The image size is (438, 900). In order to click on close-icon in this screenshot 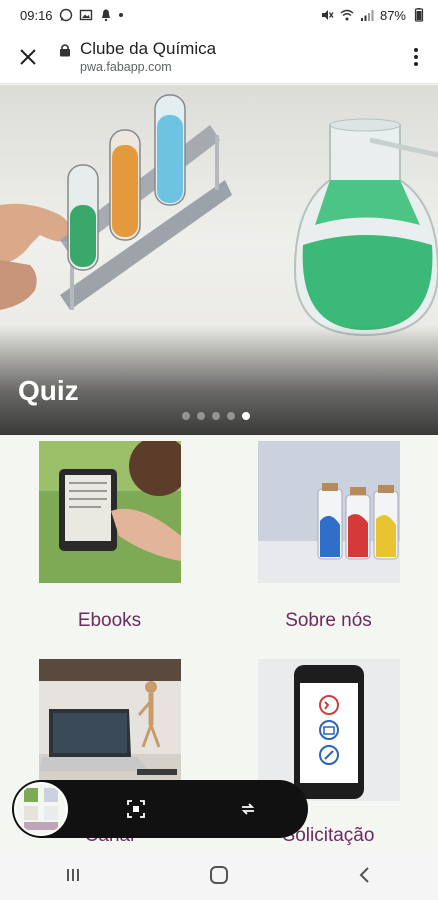, I will do `click(28, 56)`.